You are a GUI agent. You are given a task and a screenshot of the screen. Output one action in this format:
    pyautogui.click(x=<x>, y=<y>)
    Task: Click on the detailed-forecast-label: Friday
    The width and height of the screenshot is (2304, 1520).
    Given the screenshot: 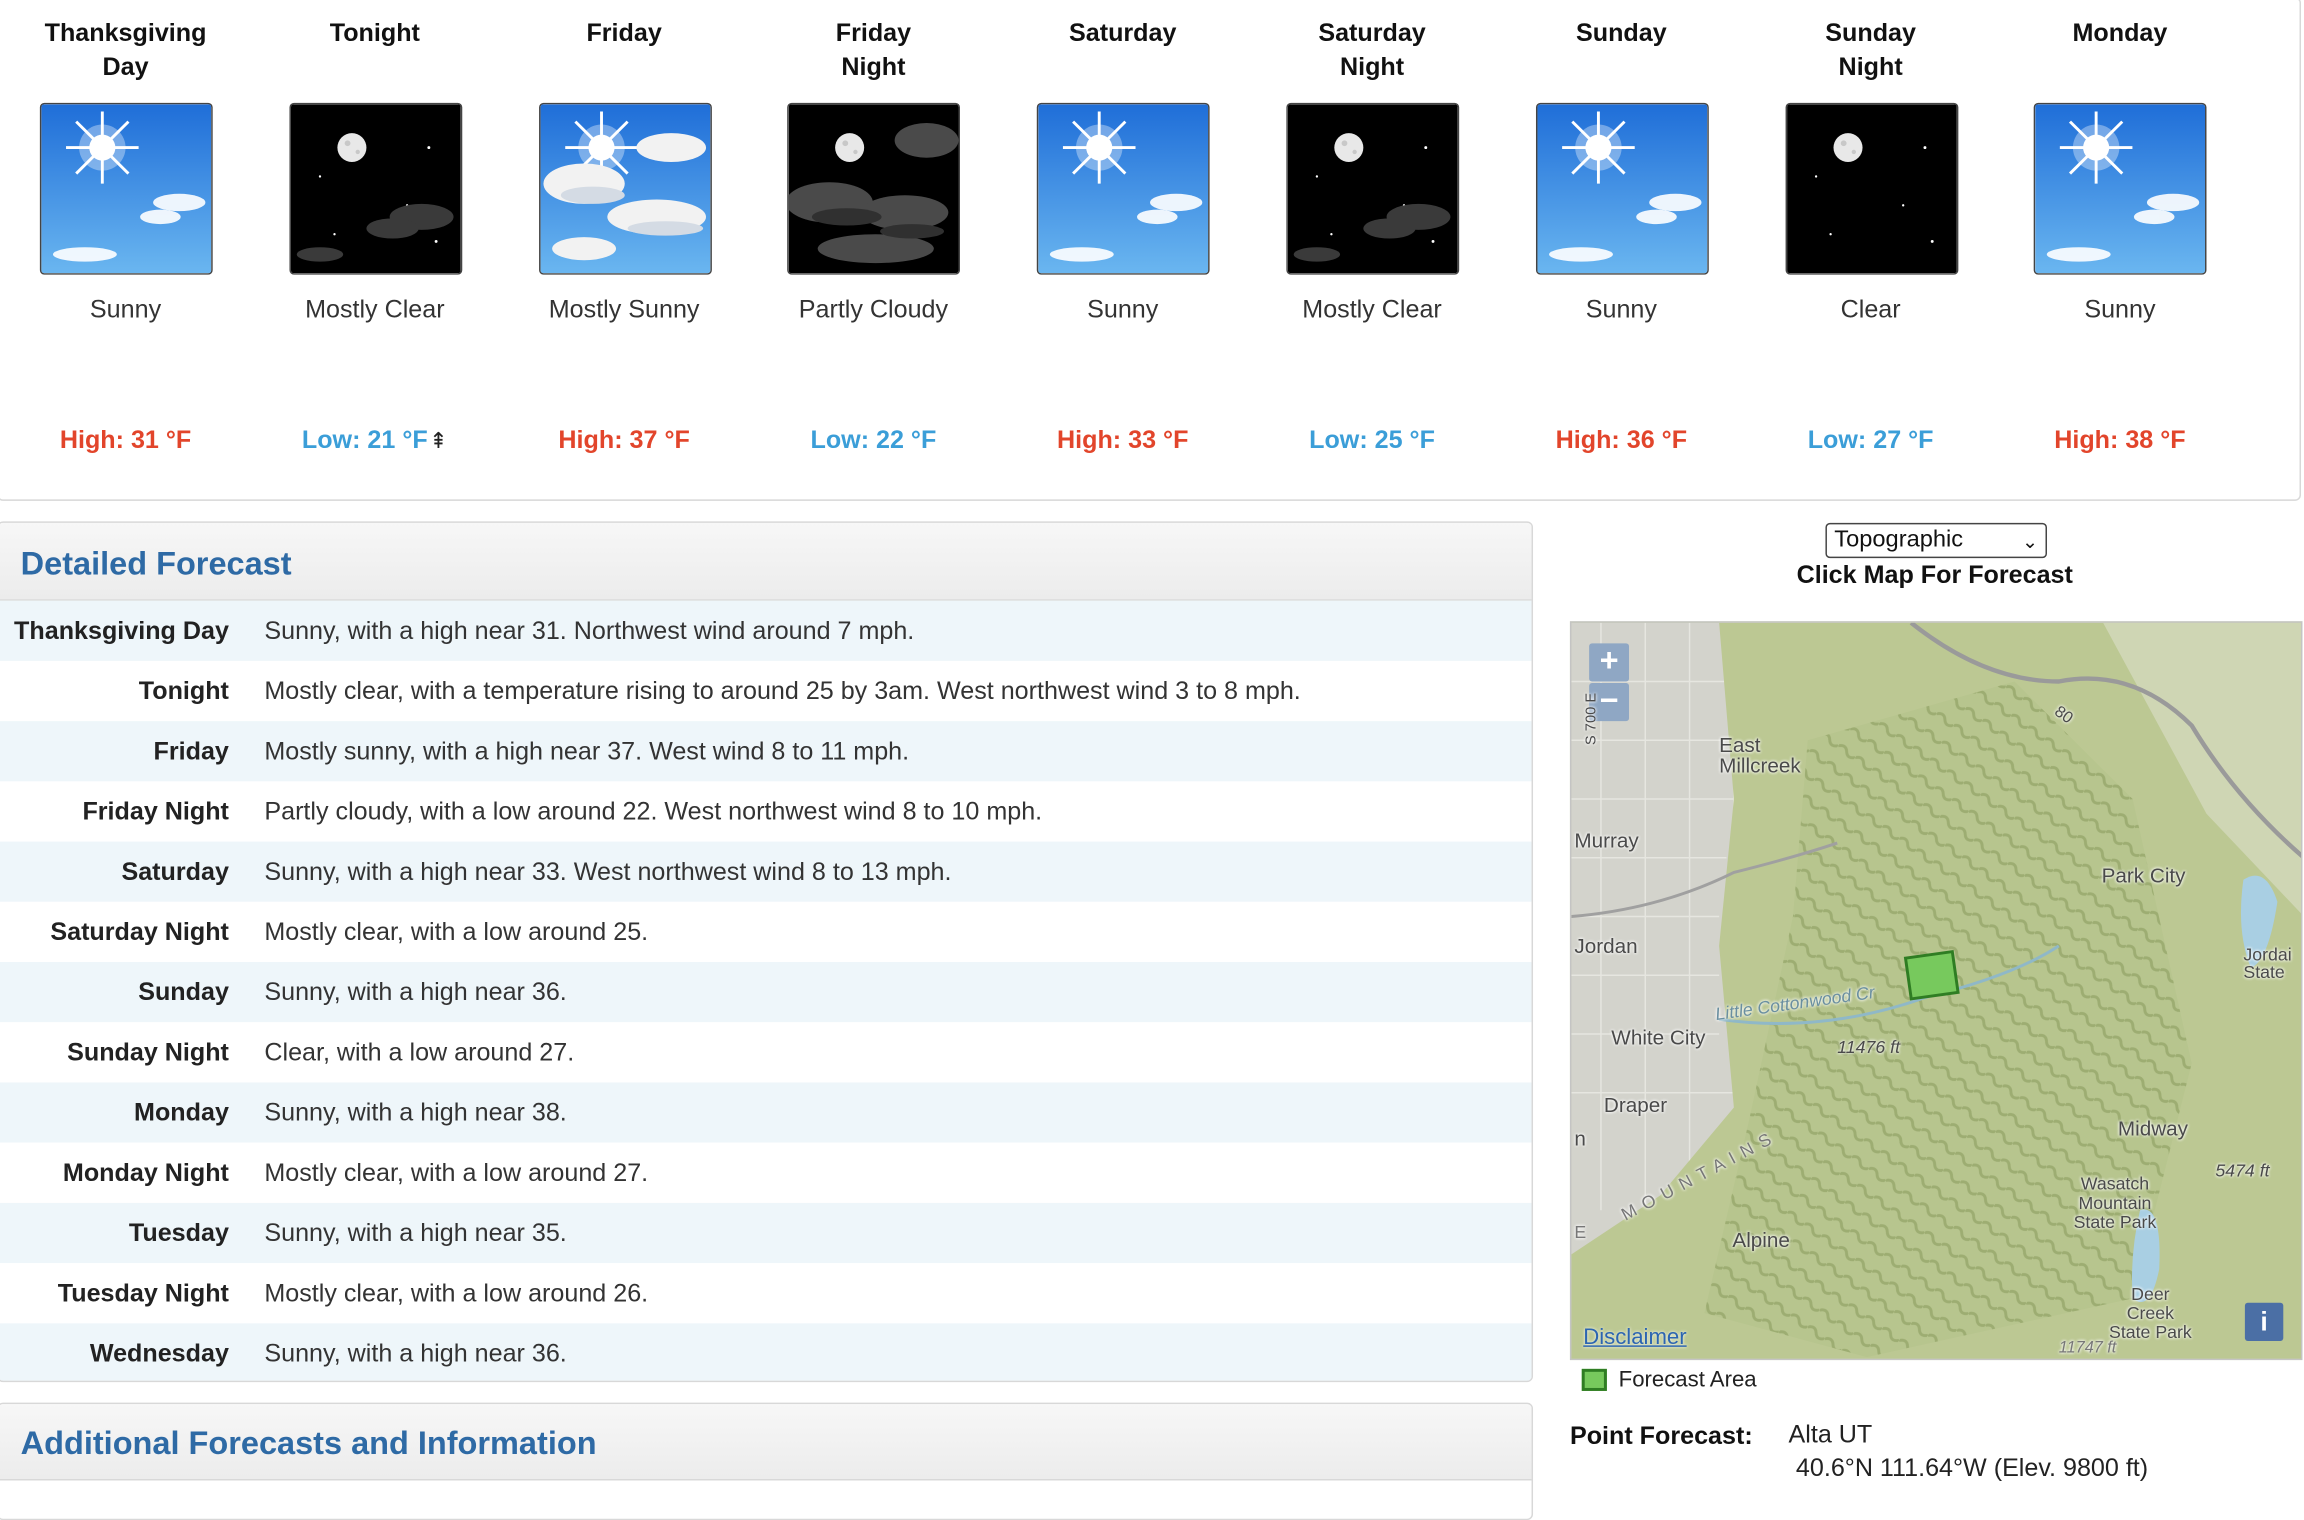 What is the action you would take?
    pyautogui.click(x=191, y=750)
    